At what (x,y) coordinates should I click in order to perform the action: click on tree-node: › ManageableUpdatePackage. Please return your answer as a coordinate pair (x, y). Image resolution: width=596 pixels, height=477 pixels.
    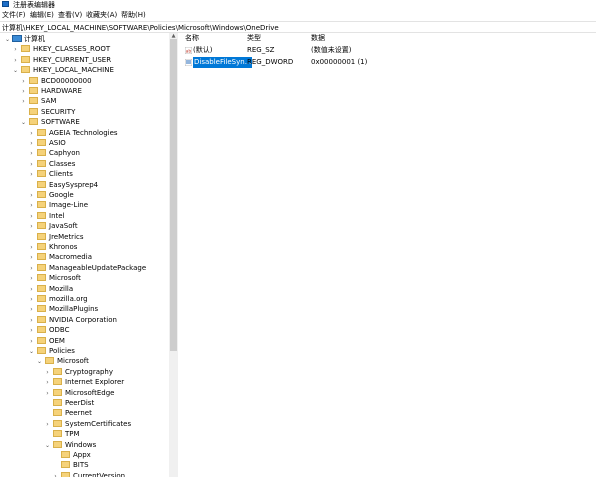
    Looking at the image, I should click on (87, 268).